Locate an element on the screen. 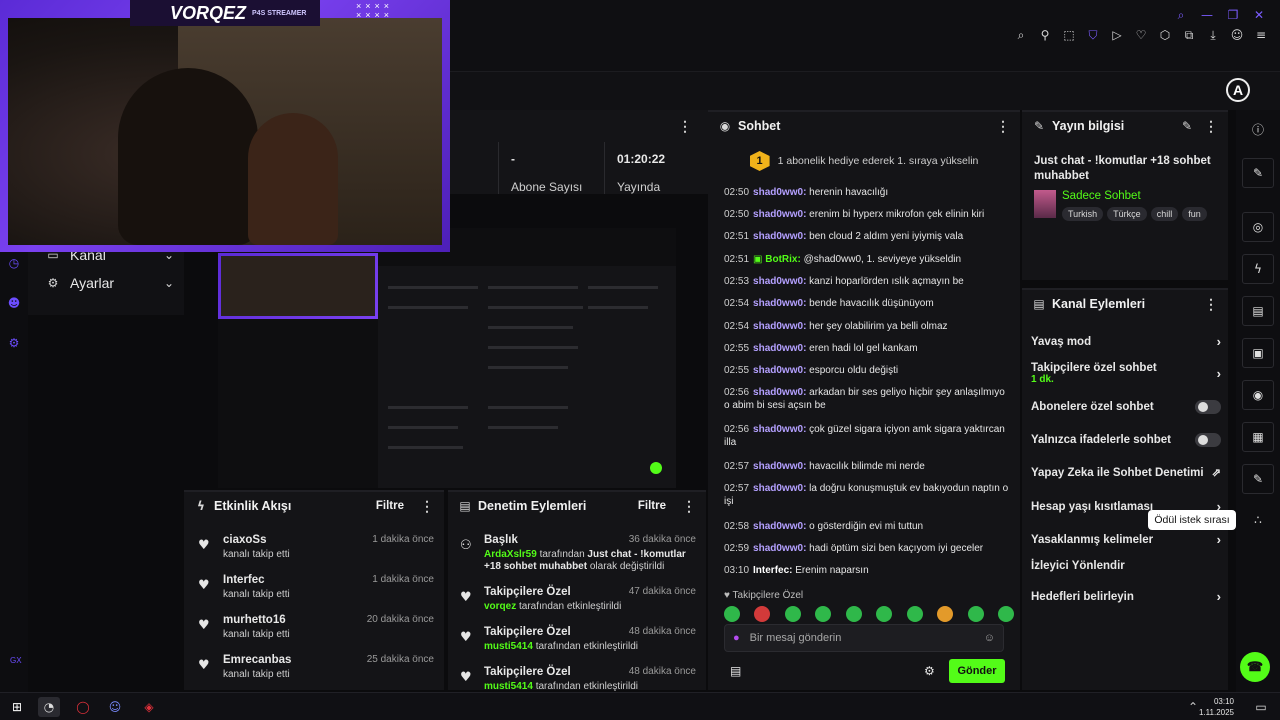  channel-action-item: Hedefleri belirleyin › is located at coordinates (1126, 596).